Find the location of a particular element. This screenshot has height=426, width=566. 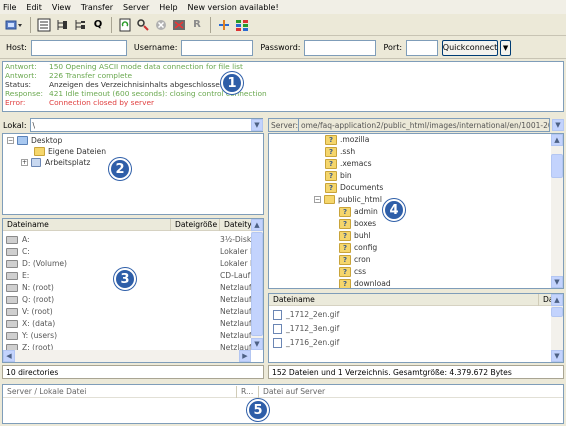

tree-item: ? .mozilla is located at coordinates (347, 139).